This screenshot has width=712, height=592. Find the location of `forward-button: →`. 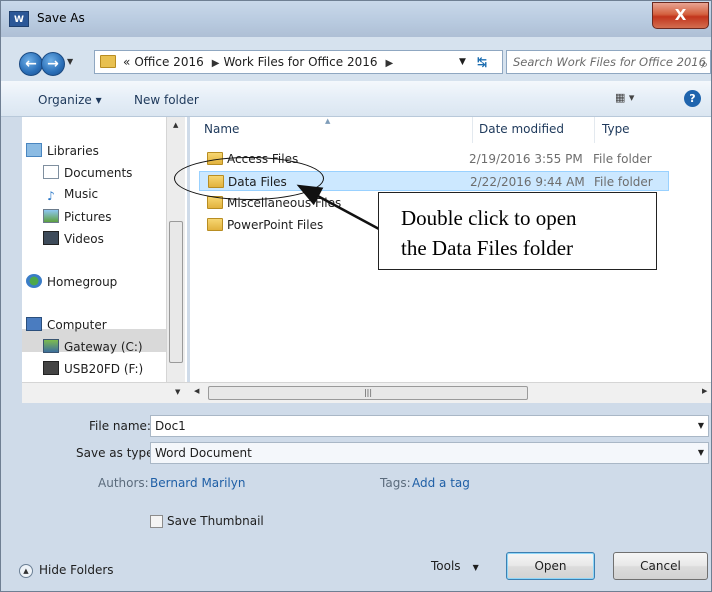

forward-button: → is located at coordinates (53, 64).